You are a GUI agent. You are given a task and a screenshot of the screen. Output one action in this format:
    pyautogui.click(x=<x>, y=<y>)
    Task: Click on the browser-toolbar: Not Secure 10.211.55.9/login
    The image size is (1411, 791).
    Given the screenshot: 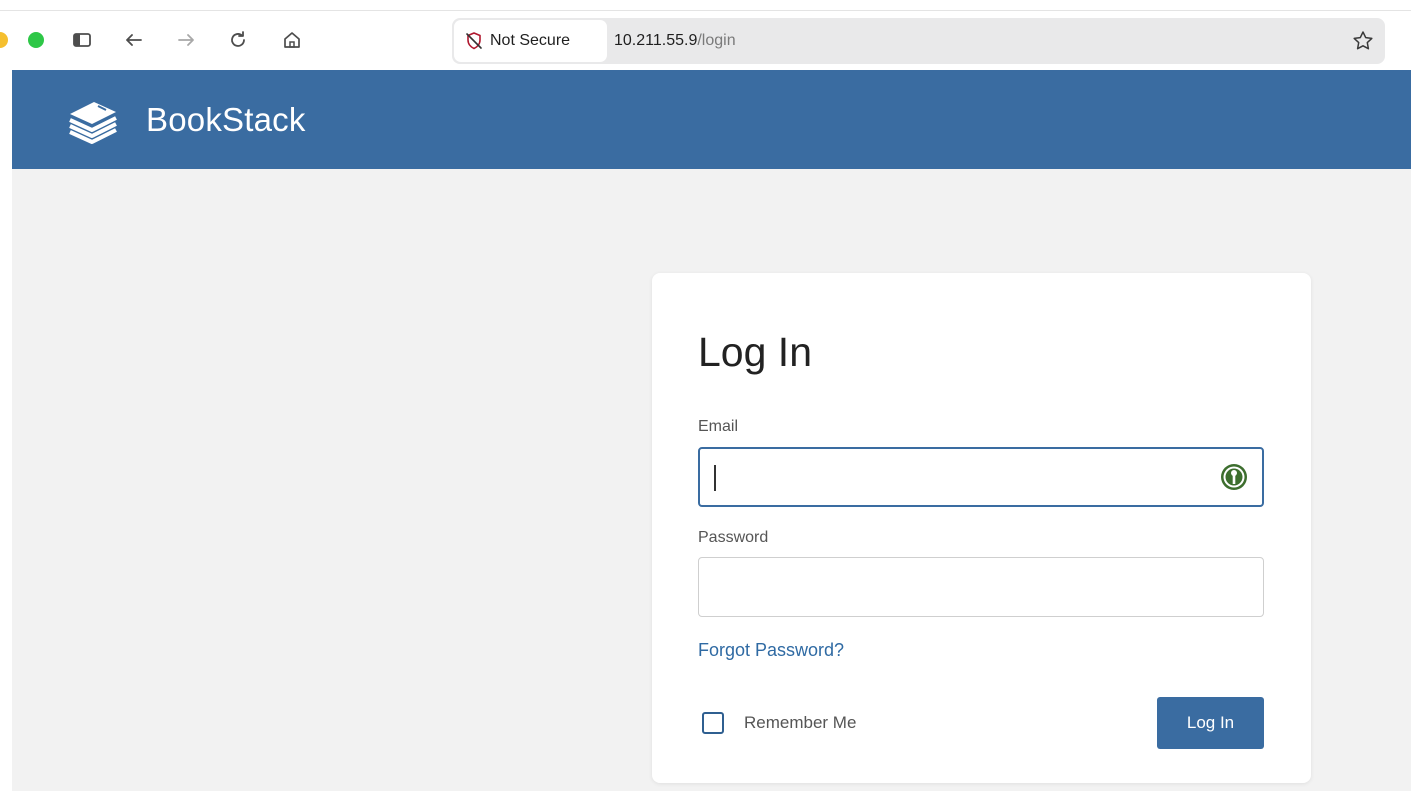 What is the action you would take?
    pyautogui.click(x=705, y=35)
    